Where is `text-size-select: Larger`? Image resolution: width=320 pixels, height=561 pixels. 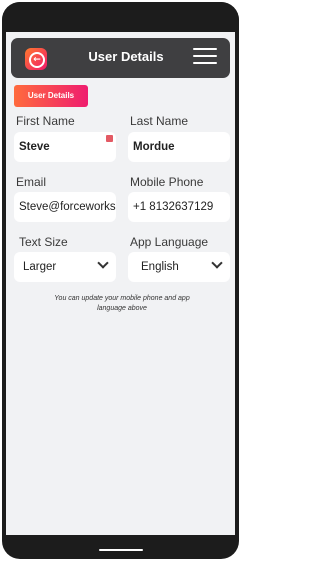 text-size-select: Larger is located at coordinates (65, 267).